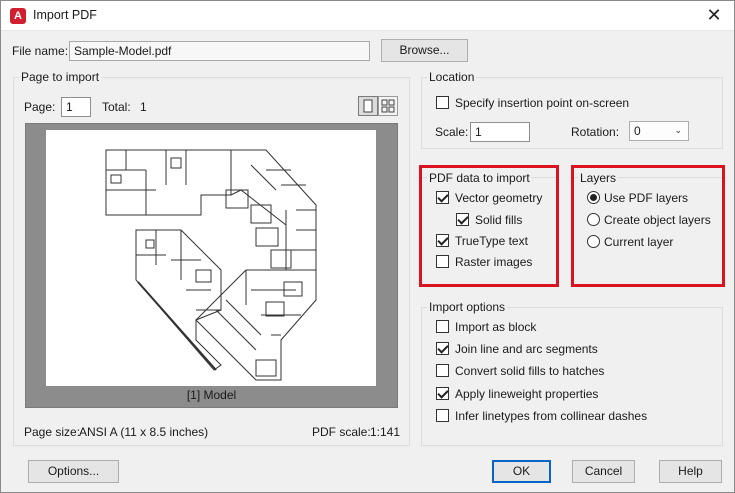 The image size is (735, 493). I want to click on thumbnail-view-button, so click(388, 106).